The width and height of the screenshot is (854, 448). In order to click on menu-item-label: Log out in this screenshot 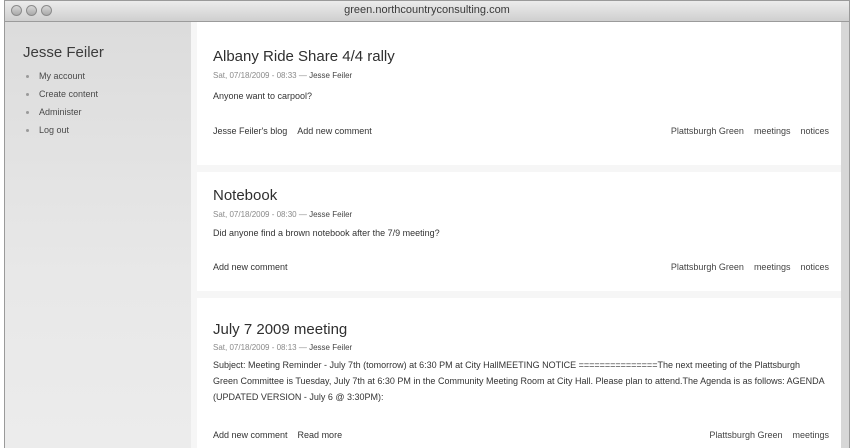, I will do `click(54, 130)`.